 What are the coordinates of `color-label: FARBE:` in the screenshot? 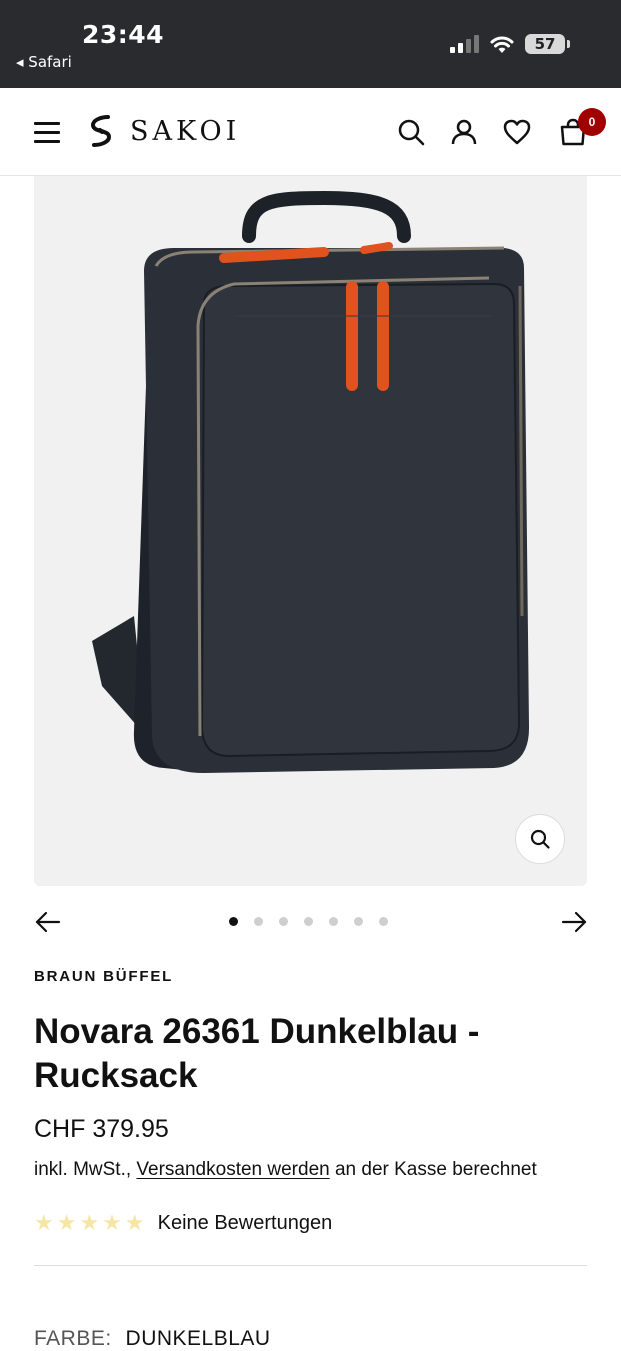 It's located at (73, 1338).